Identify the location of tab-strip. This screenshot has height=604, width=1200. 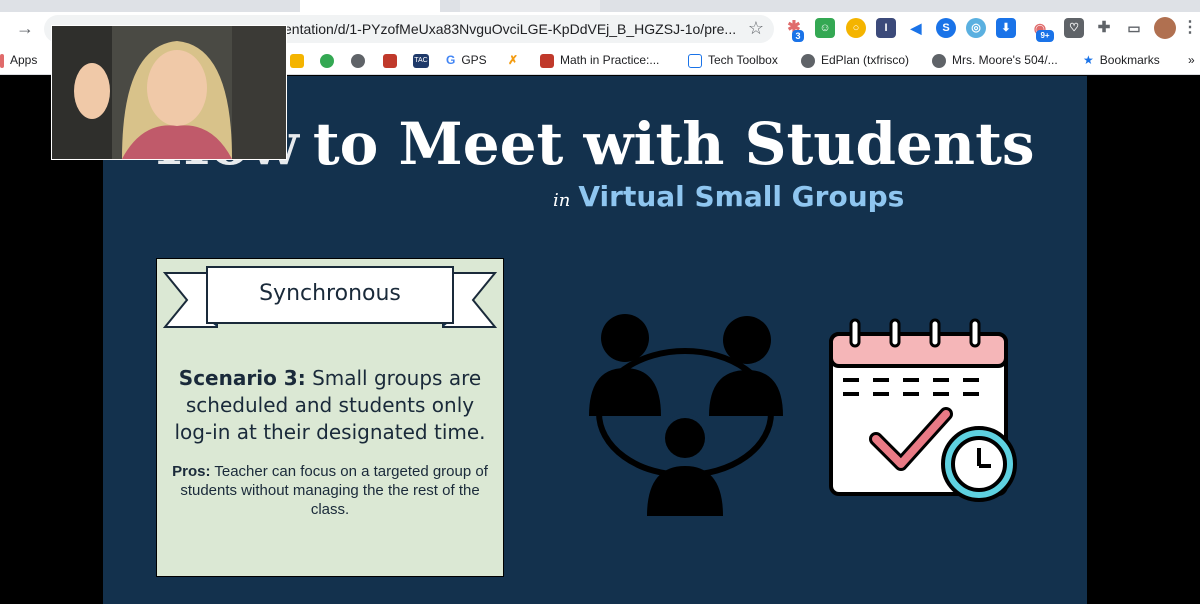
(600, 6).